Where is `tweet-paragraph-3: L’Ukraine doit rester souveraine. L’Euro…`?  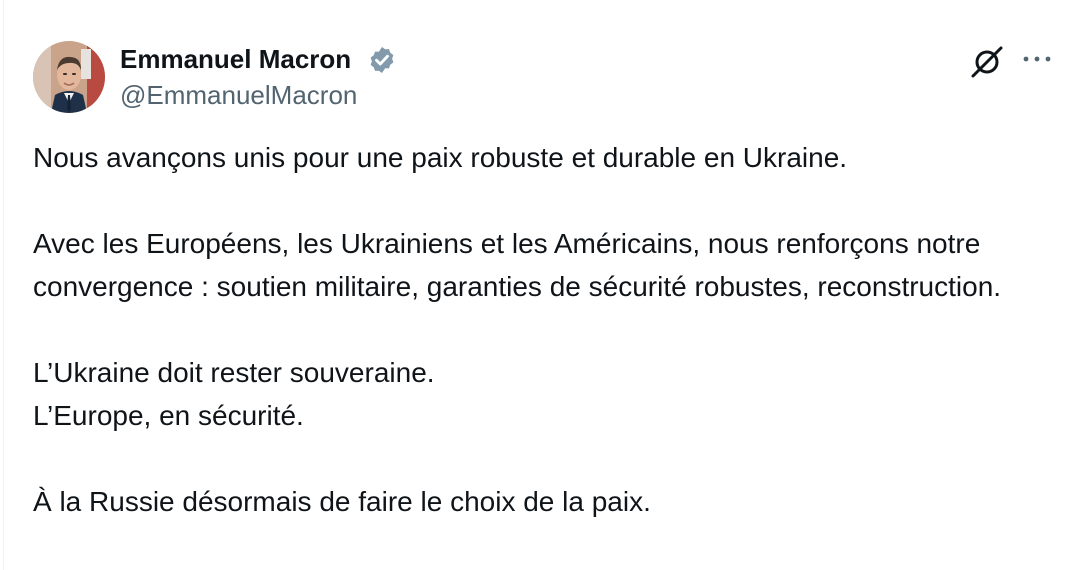 tweet-paragraph-3: L’Ukraine doit rester souveraine. L’Euro… is located at coordinates (543, 394).